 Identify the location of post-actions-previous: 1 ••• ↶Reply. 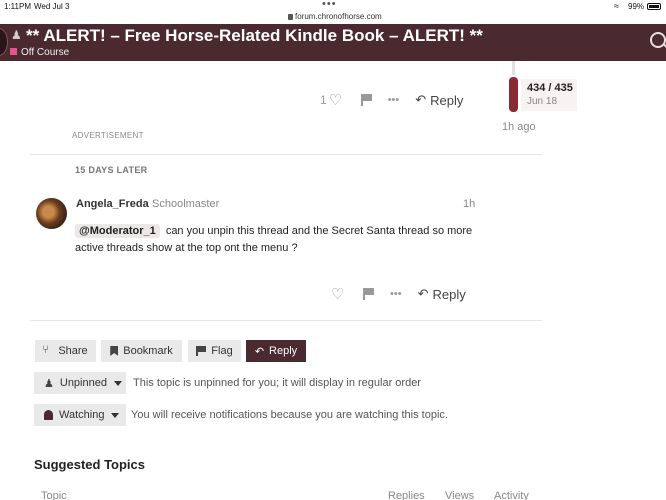
(391, 100).